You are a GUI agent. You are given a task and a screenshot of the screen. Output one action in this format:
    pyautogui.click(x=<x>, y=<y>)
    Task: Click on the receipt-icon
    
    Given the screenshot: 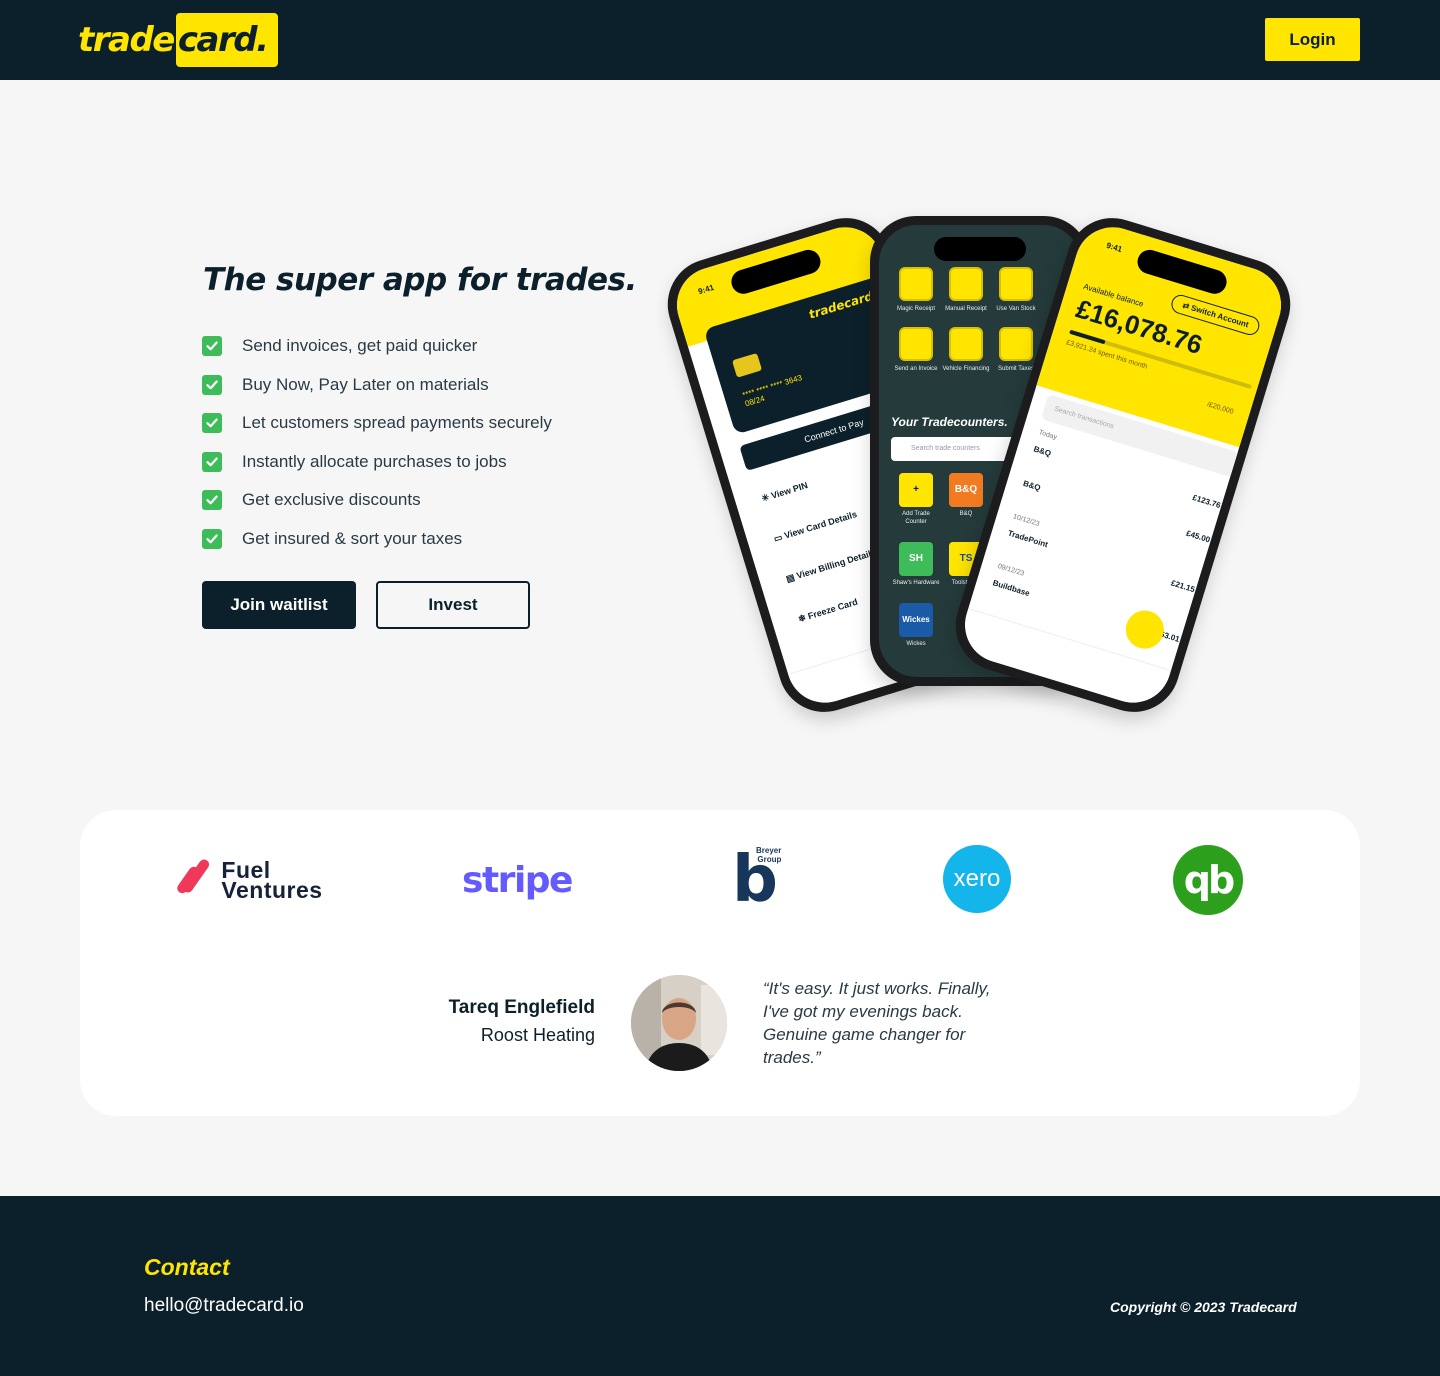 What is the action you would take?
    pyautogui.click(x=966, y=284)
    